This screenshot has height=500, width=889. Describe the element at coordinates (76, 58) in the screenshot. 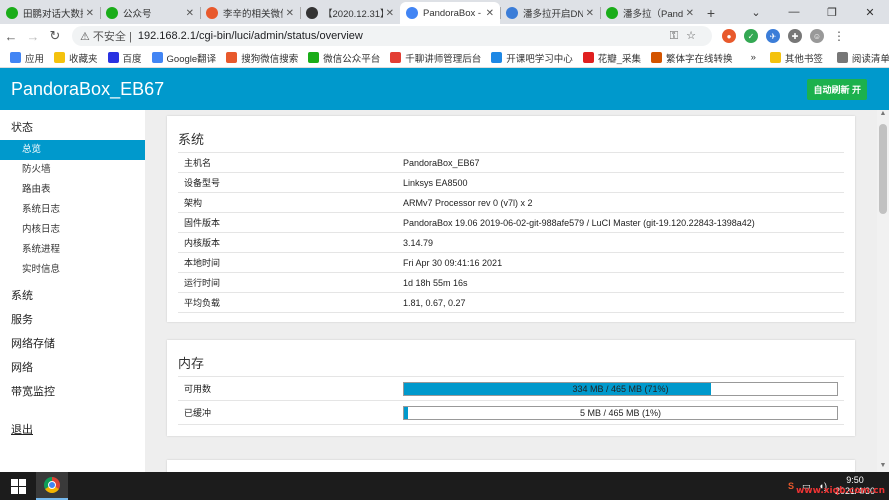

I see `bookmark-item: 收藏夹` at that location.